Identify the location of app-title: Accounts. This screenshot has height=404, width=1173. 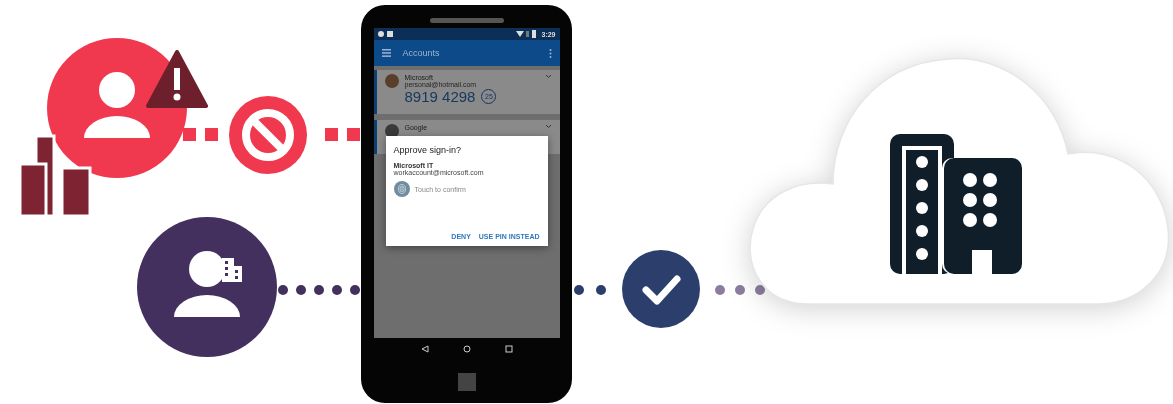
(421, 53).